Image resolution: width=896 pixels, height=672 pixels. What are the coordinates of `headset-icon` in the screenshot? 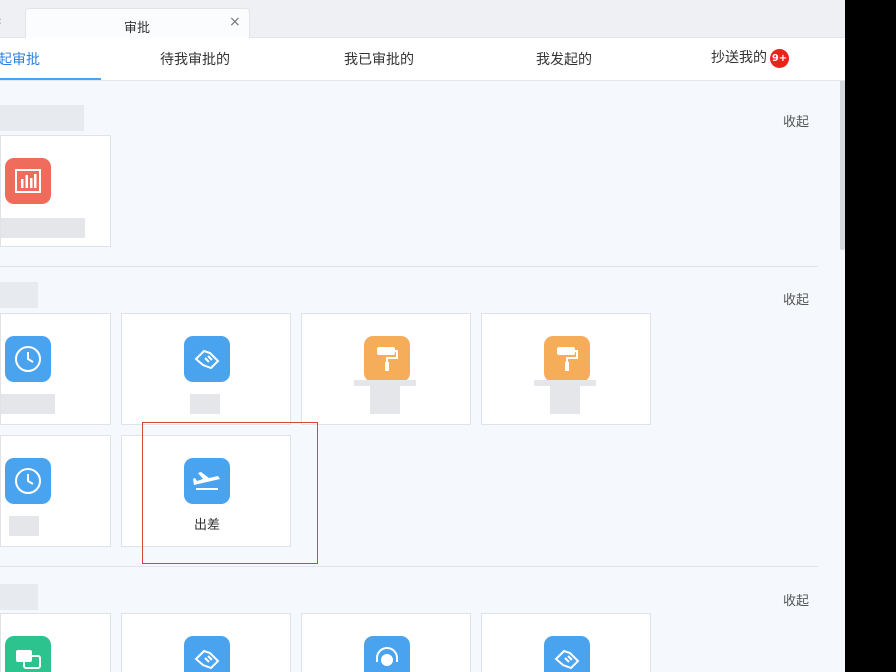 It's located at (387, 654).